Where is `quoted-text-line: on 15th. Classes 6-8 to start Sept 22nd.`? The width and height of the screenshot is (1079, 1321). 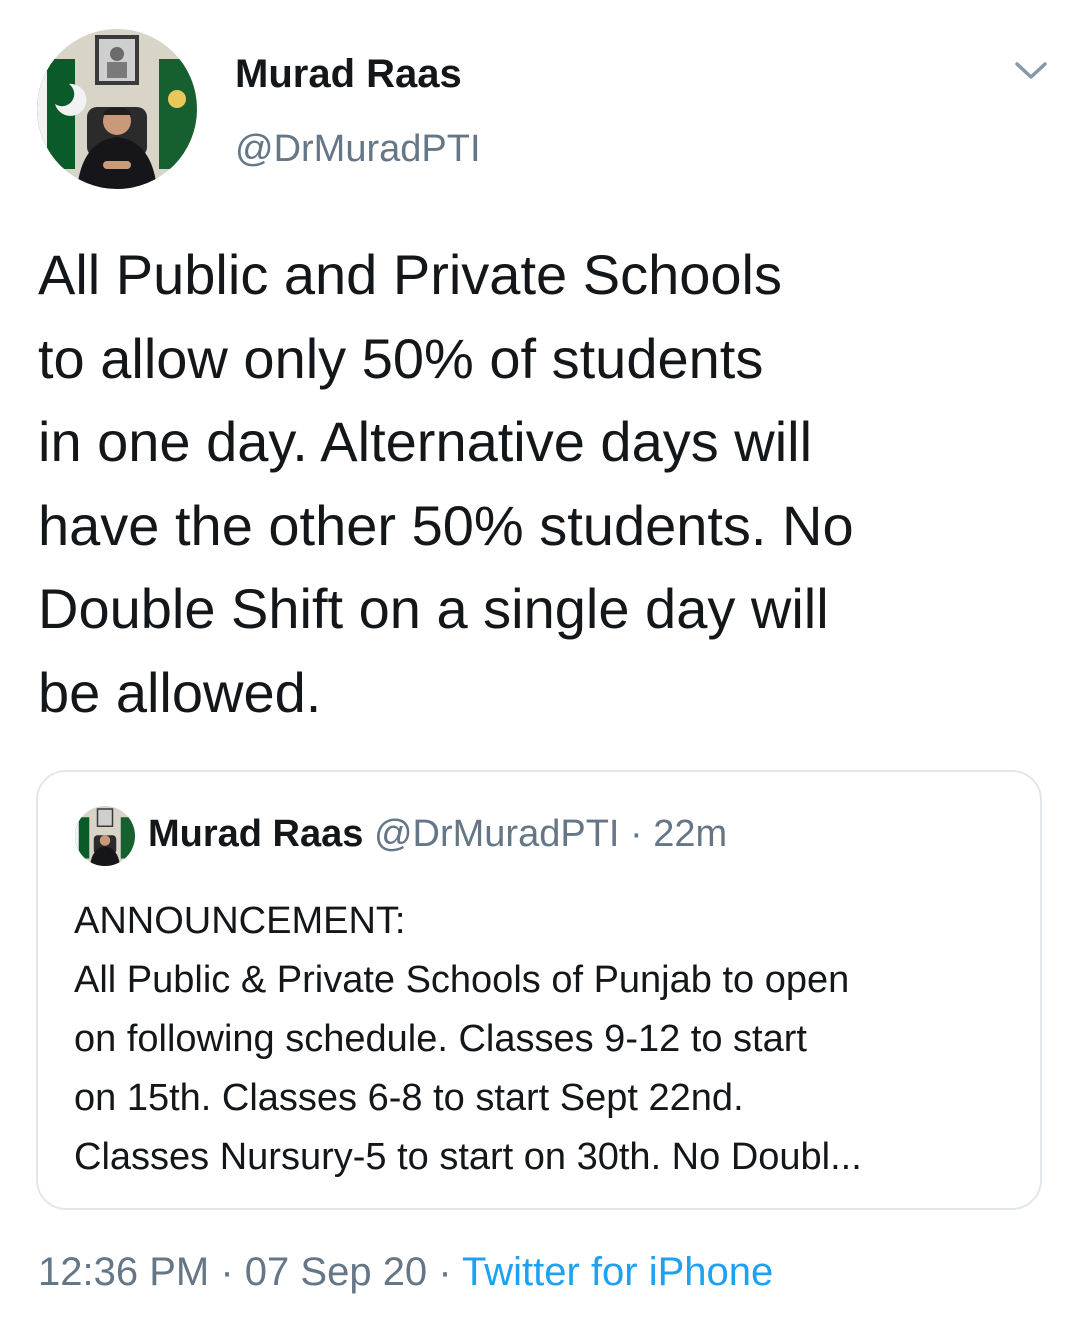 quoted-text-line: on 15th. Classes 6-8 to start Sept 22nd. is located at coordinates (409, 1098).